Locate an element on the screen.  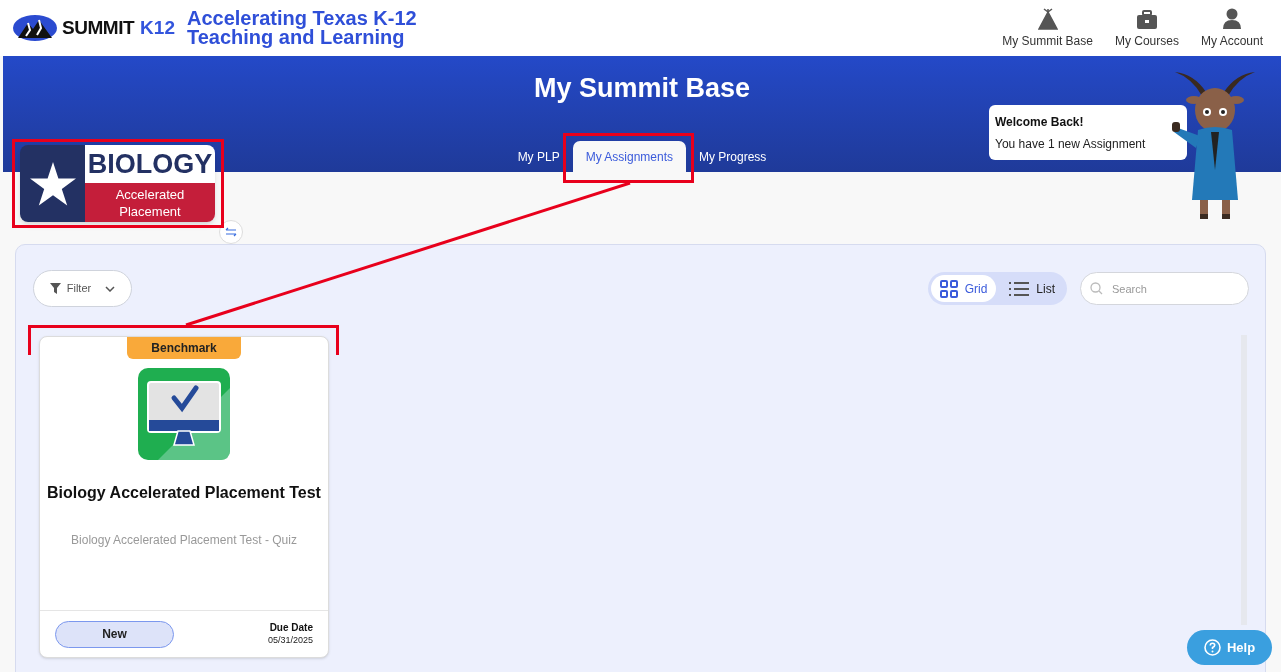
category-tag: Benchmark is located at coordinates (184, 348).